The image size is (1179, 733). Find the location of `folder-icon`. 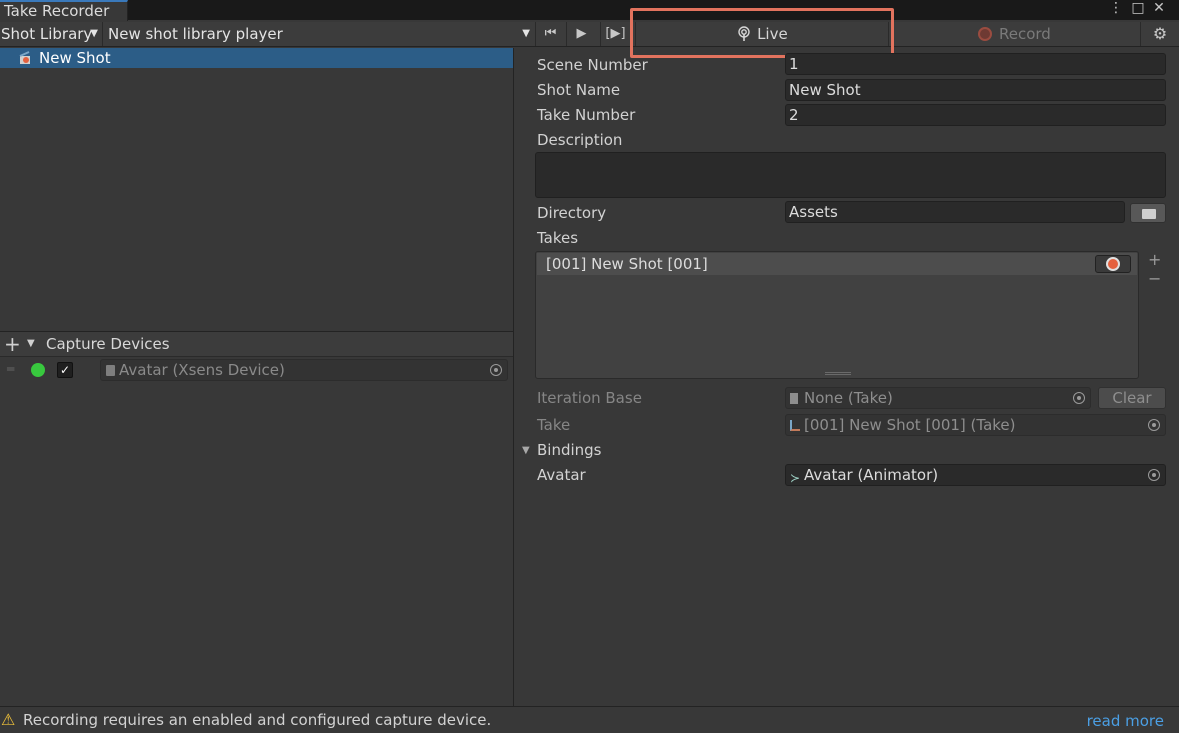

folder-icon is located at coordinates (1149, 214).